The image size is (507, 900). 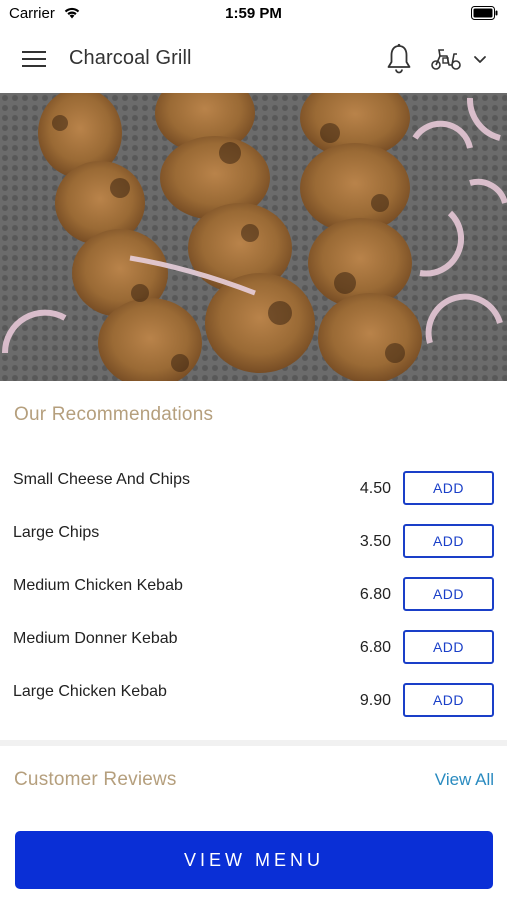 I want to click on clock: 1:59 PM, so click(x=253, y=13).